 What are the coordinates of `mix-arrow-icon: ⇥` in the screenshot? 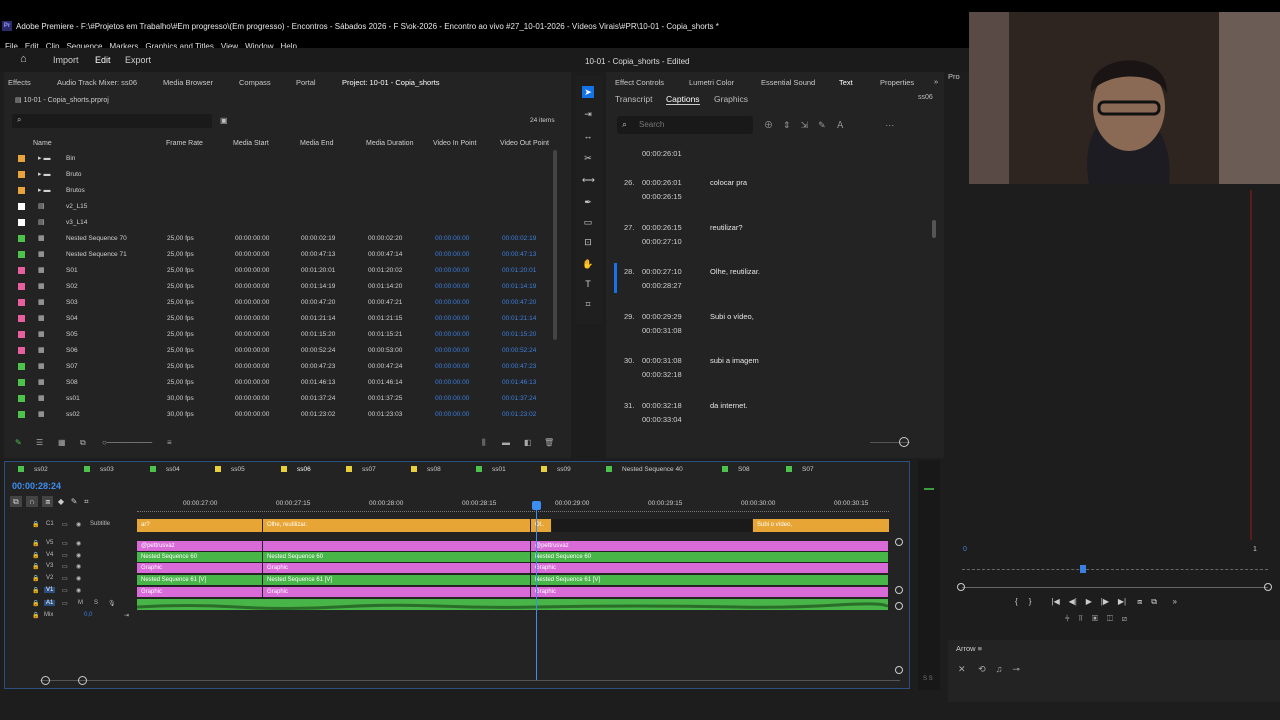 It's located at (126, 615).